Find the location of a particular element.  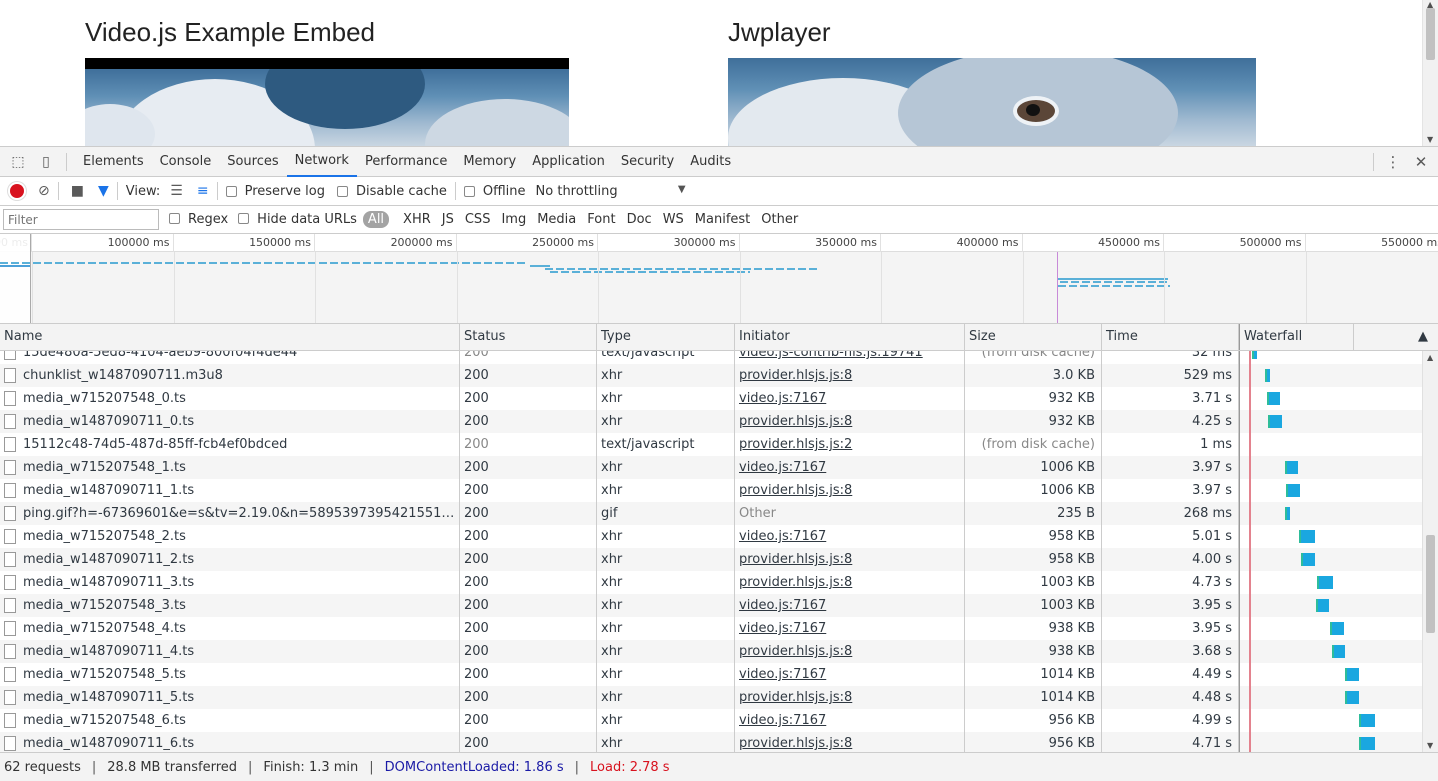

record-button is located at coordinates (17, 191).